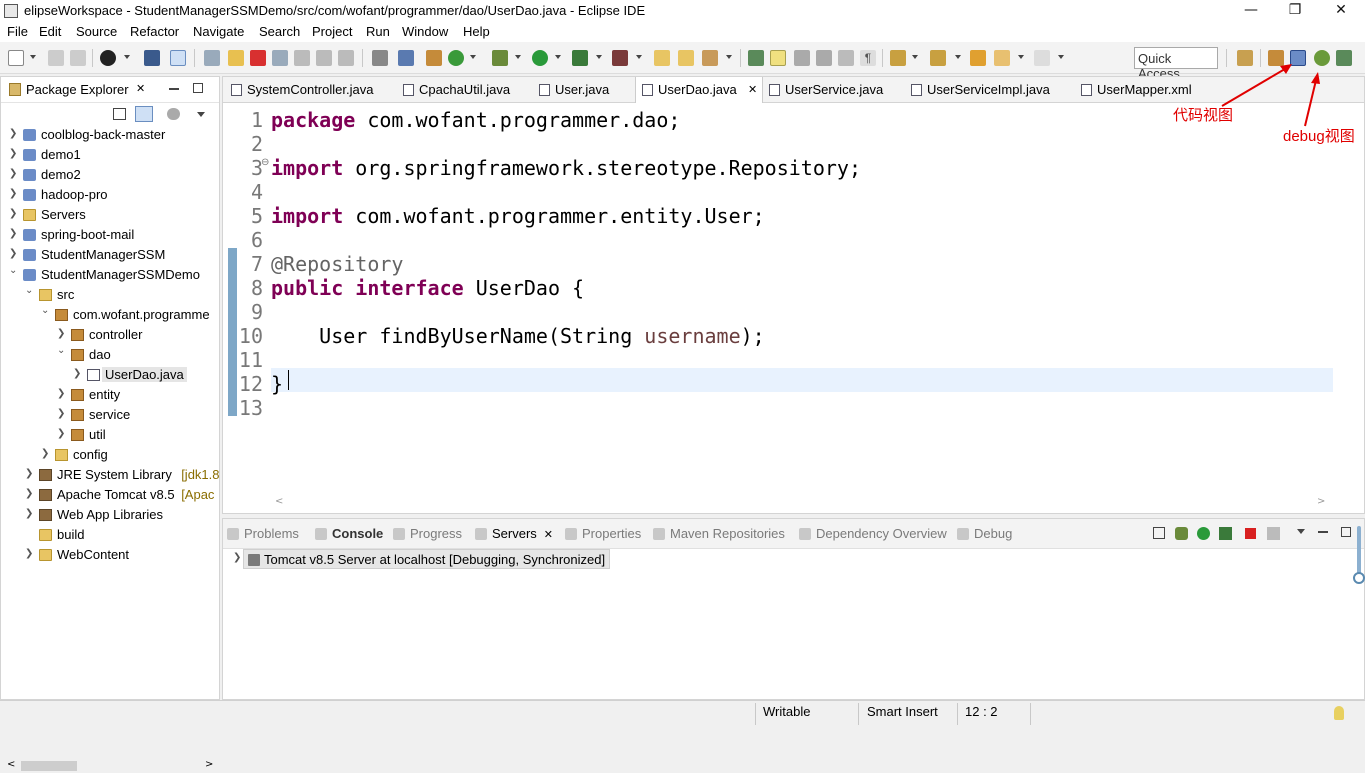 The width and height of the screenshot is (1365, 773). Describe the element at coordinates (710, 58) in the screenshot. I see `search-icon` at that location.